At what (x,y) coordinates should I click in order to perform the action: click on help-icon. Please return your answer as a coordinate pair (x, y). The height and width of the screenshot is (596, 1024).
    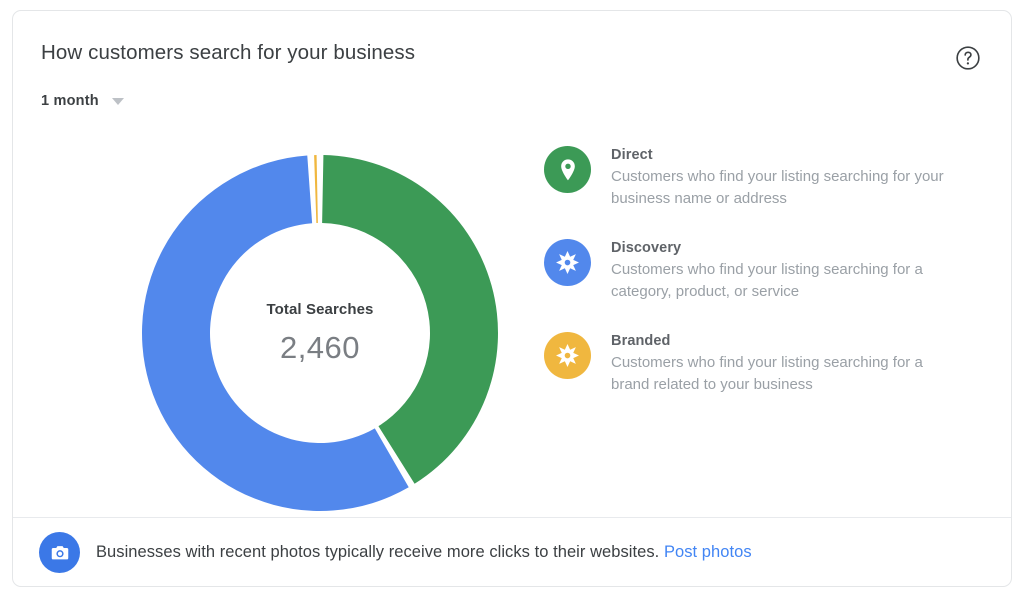
    Looking at the image, I should click on (968, 58).